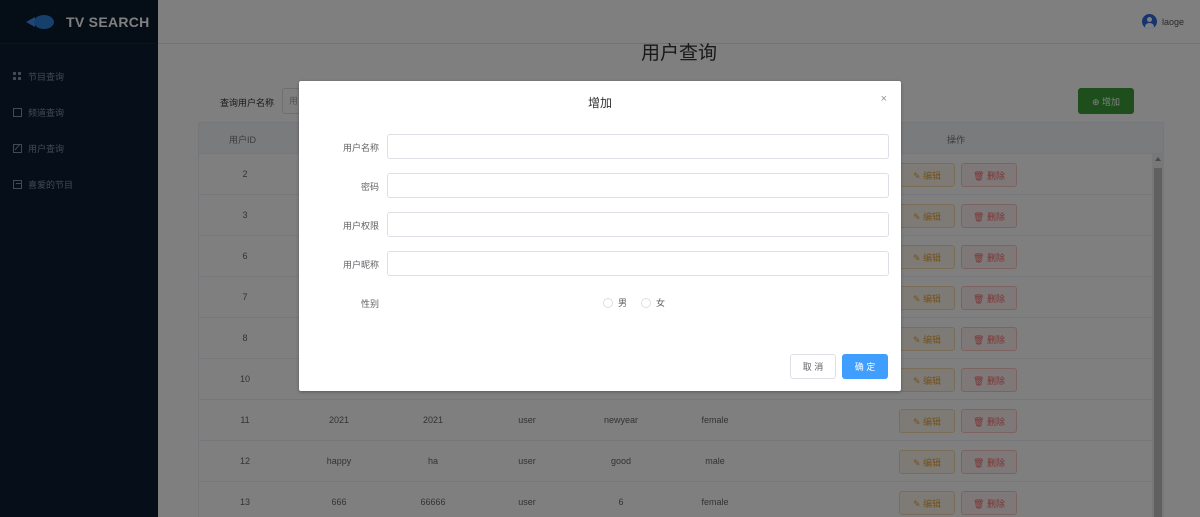 The height and width of the screenshot is (517, 1200). Describe the element at coordinates (884, 99) in the screenshot. I see `close-icon: ×` at that location.